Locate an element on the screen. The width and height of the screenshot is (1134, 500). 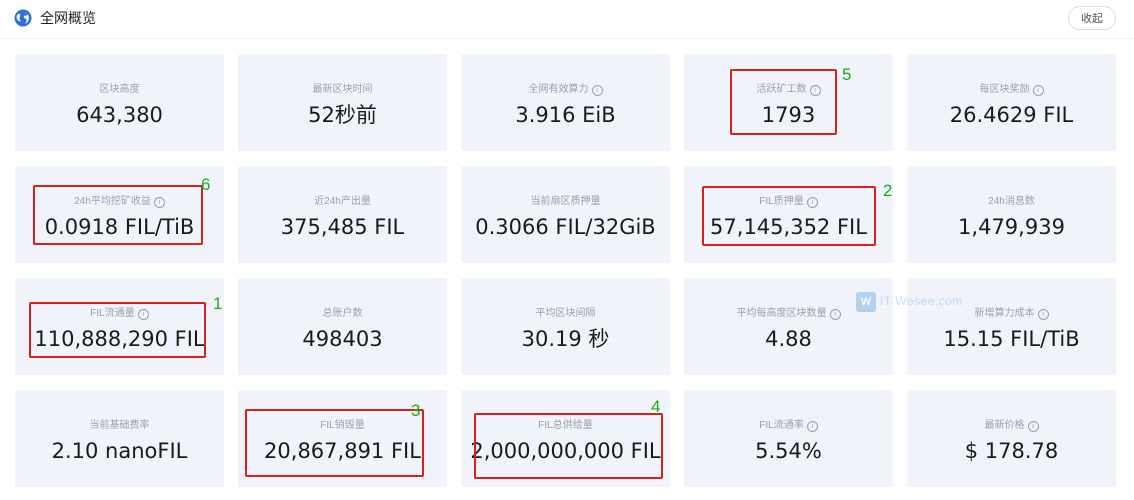
stat-card: 当前基础费率 2.10 nanoFIL is located at coordinates (119, 438).